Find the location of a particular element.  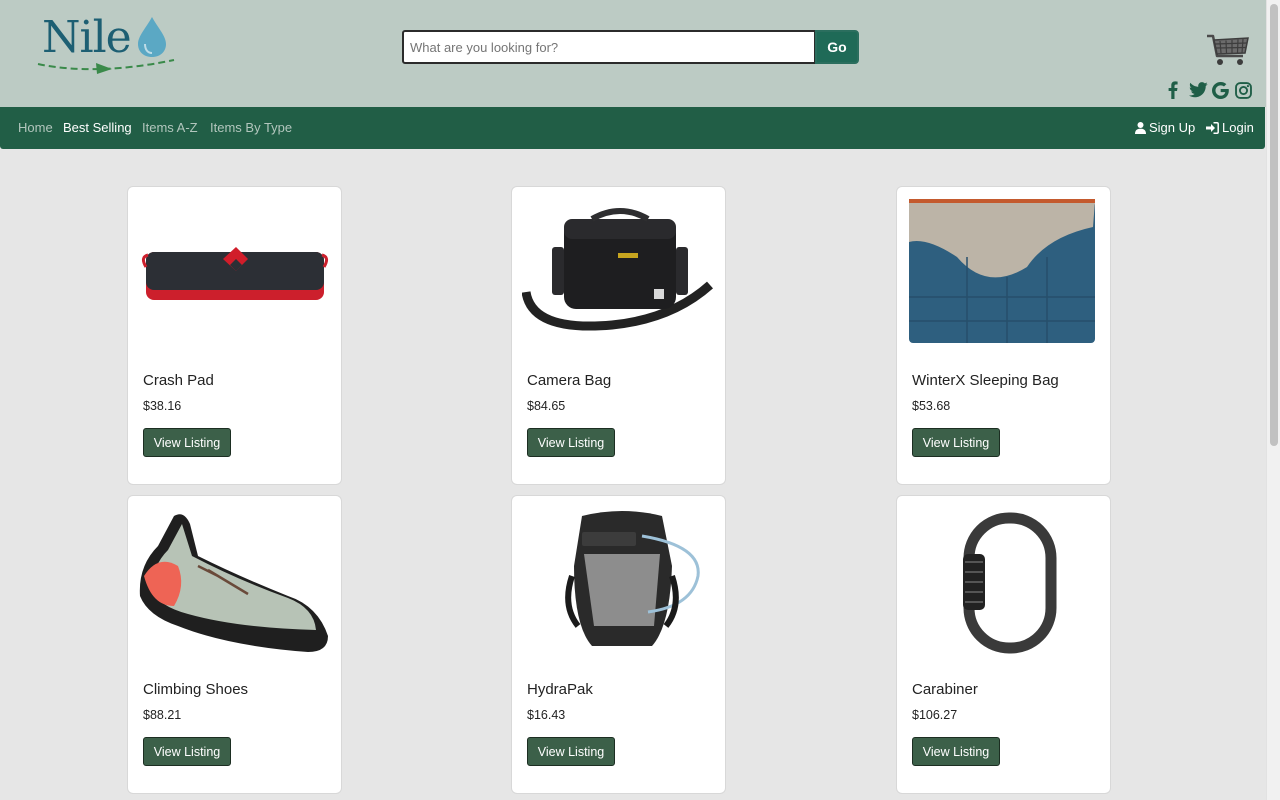

product-card-climbing-shoes: Climbing Shoes $88.21 View Listing is located at coordinates (234, 644).